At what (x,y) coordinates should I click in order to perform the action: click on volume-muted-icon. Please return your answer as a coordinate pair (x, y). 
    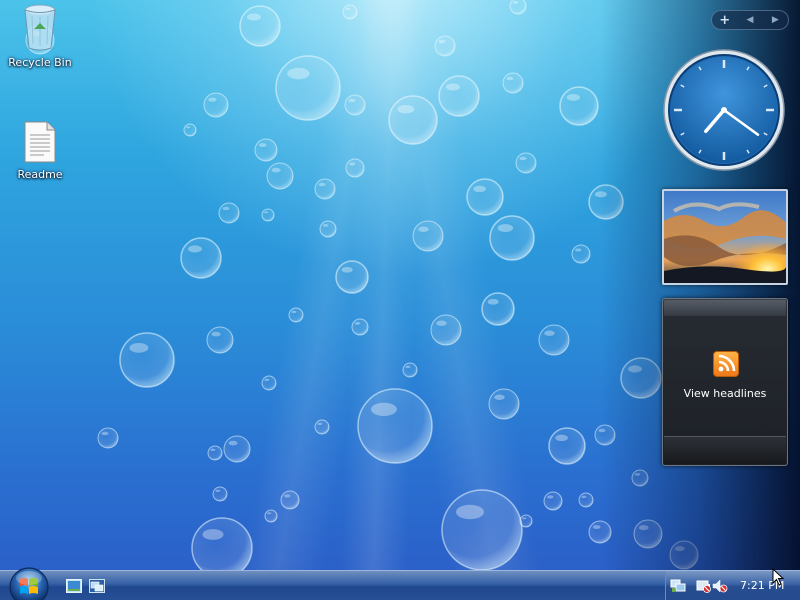
    Looking at the image, I should click on (720, 586).